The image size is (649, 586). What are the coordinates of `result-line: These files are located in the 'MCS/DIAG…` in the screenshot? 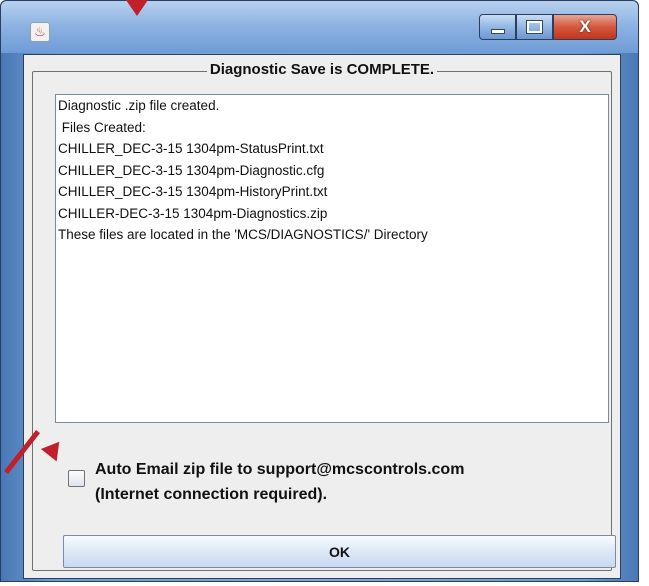 It's located at (243, 234).